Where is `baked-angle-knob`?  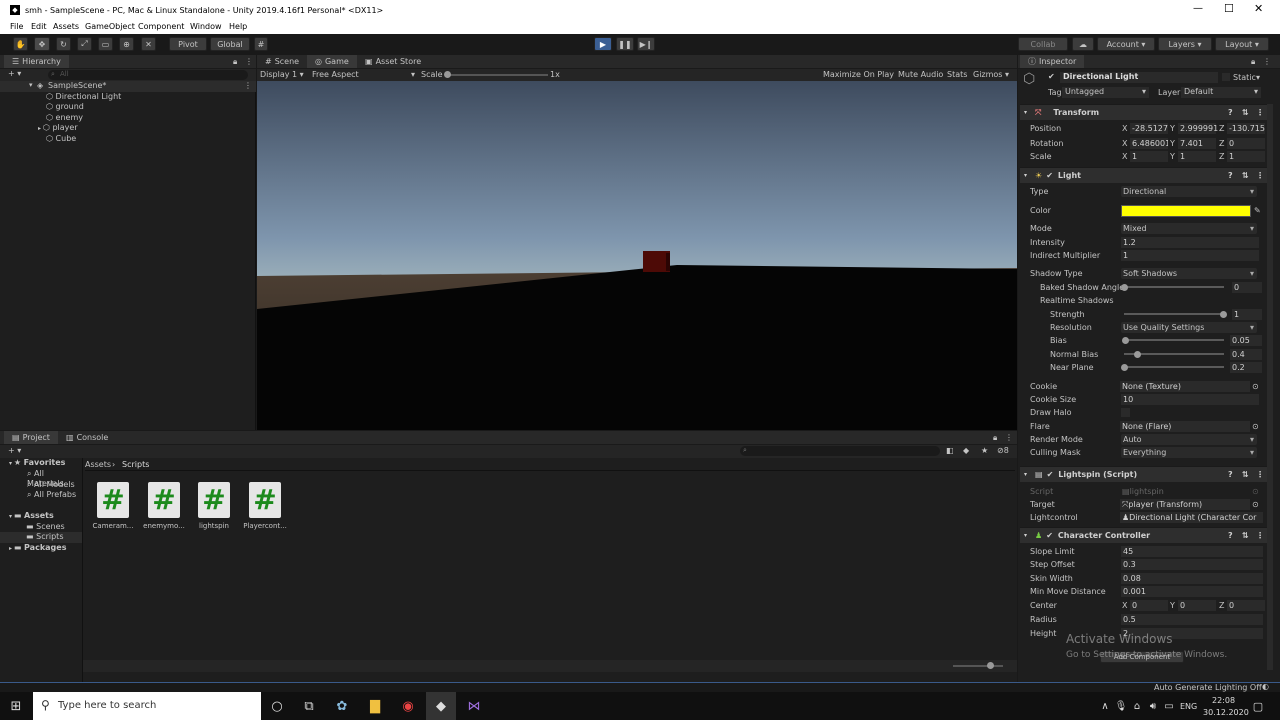
baked-angle-knob is located at coordinates (1124, 287).